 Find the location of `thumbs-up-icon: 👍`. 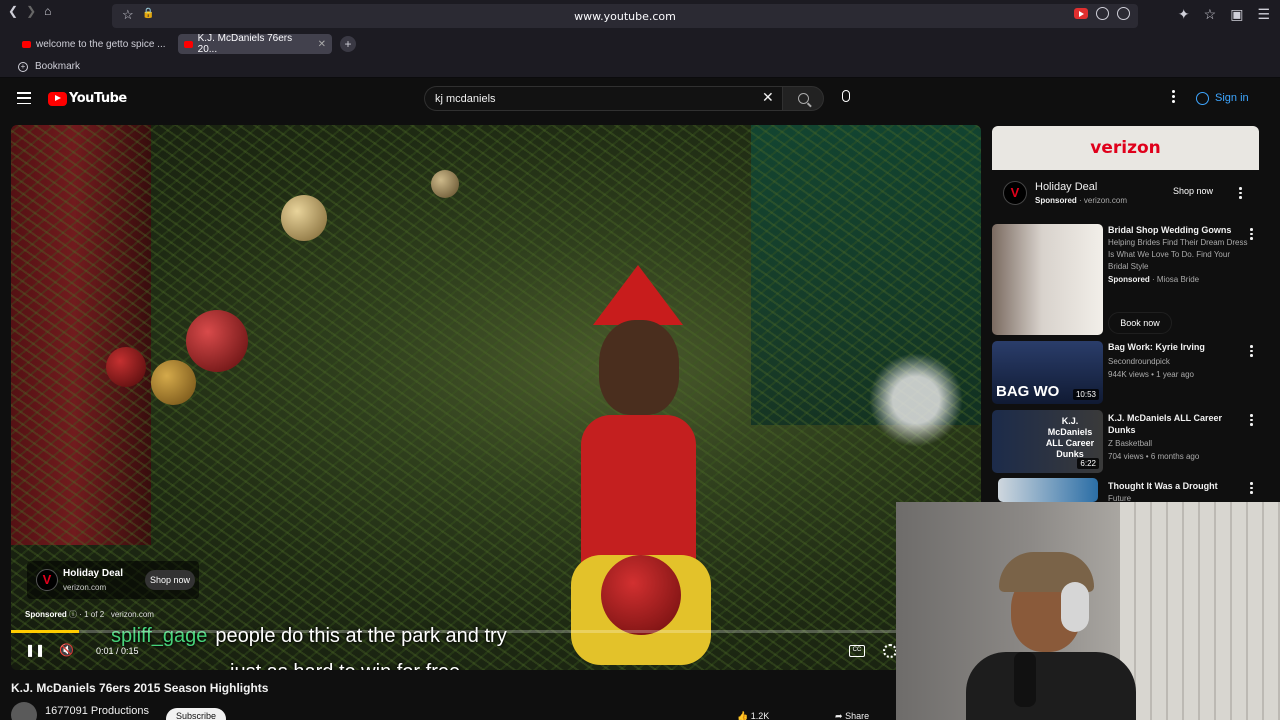

thumbs-up-icon: 👍 is located at coordinates (743, 715).